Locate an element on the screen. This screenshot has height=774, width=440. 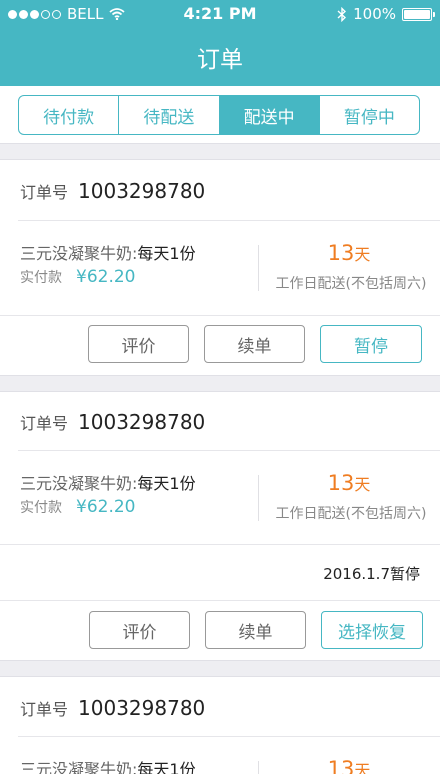
tab-pending-delivery: 待配送 is located at coordinates (169, 115).